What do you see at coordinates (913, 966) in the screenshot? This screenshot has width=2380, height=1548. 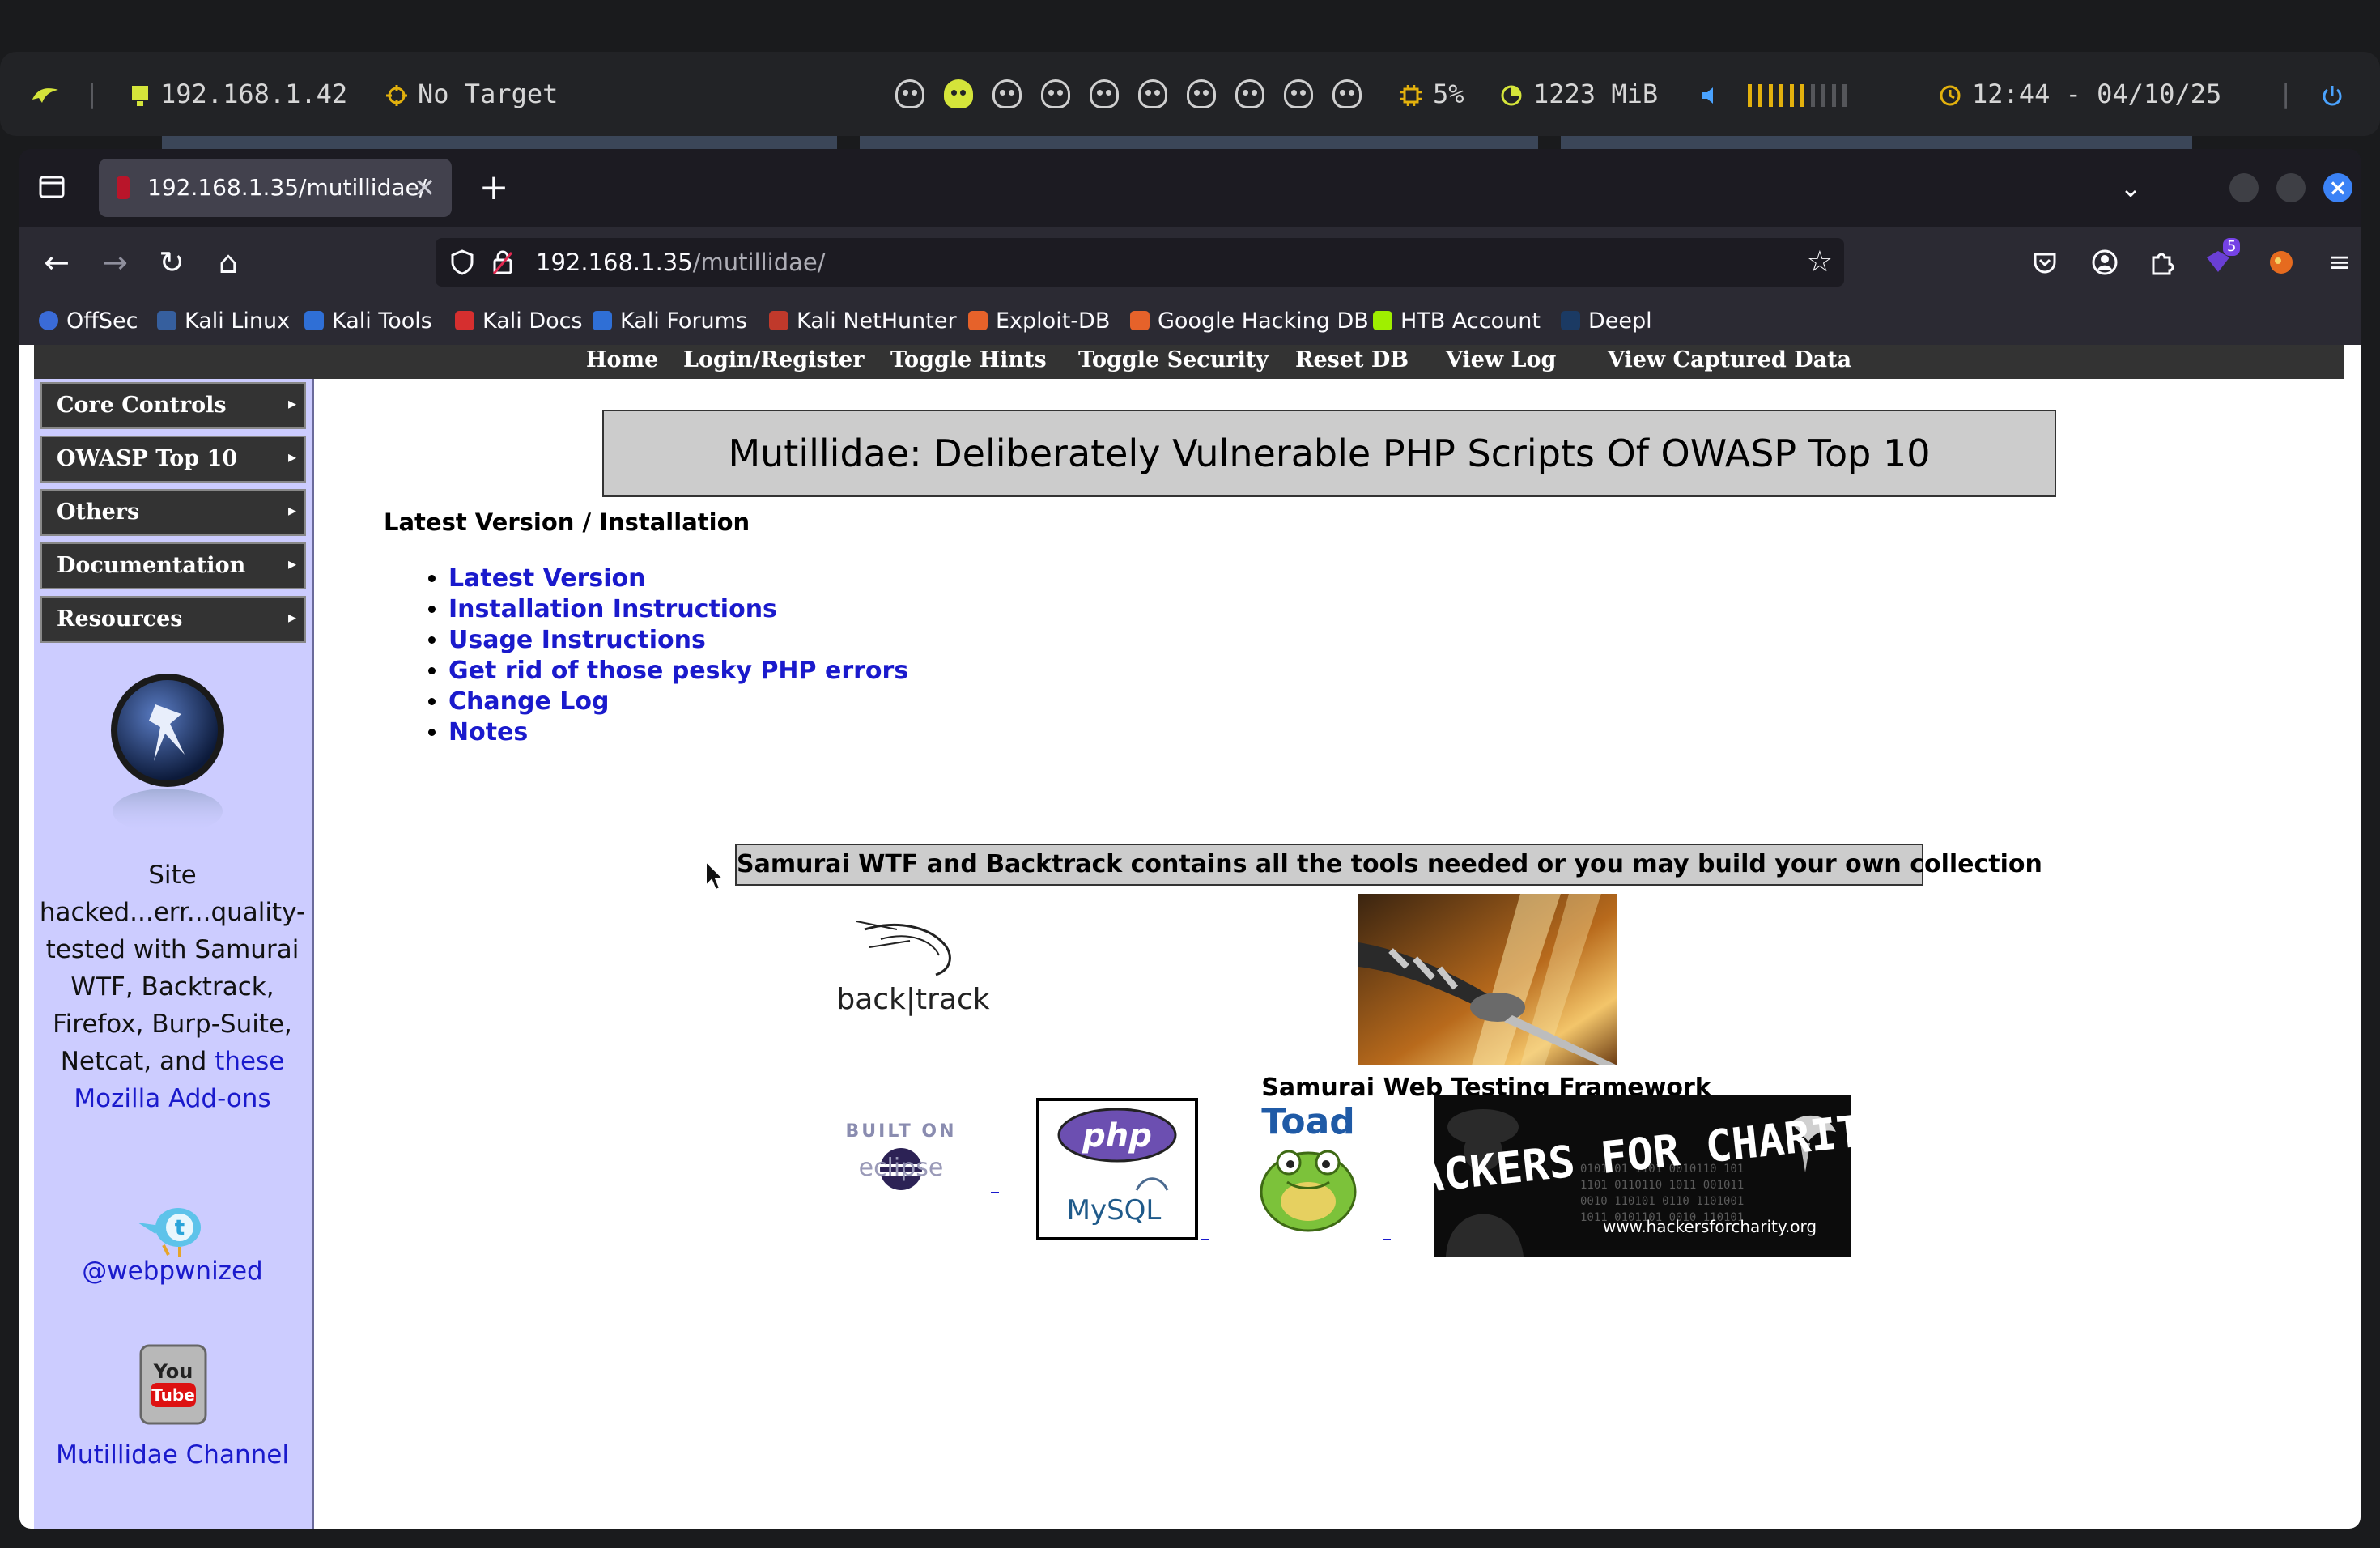 I see `backtrack-logo: back|track` at bounding box center [913, 966].